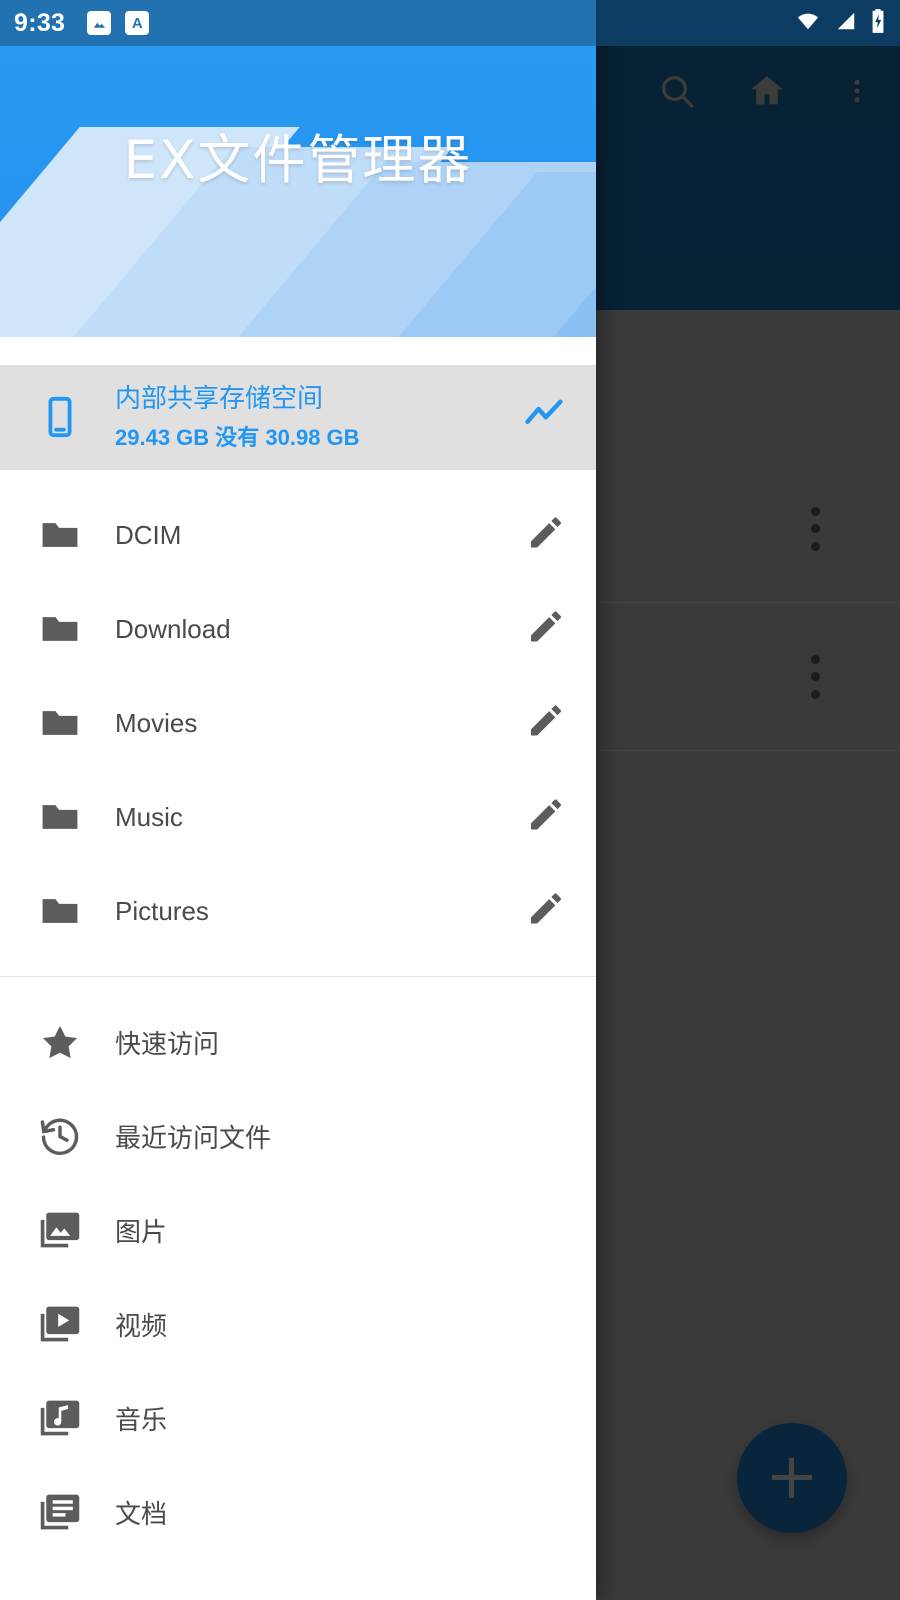 The width and height of the screenshot is (900, 1600). I want to click on drawer-item-label: DCIM, so click(148, 534).